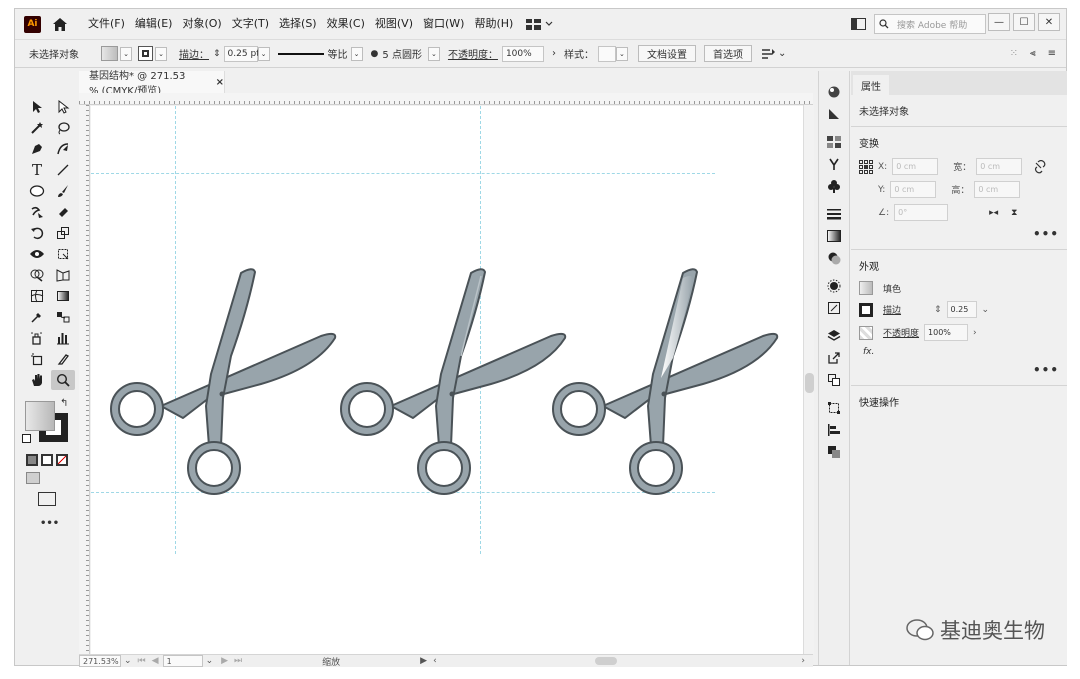 Image resolution: width=1080 pixels, height=679 pixels. Describe the element at coordinates (871, 85) in the screenshot. I see `tab-properties: 属性` at that location.